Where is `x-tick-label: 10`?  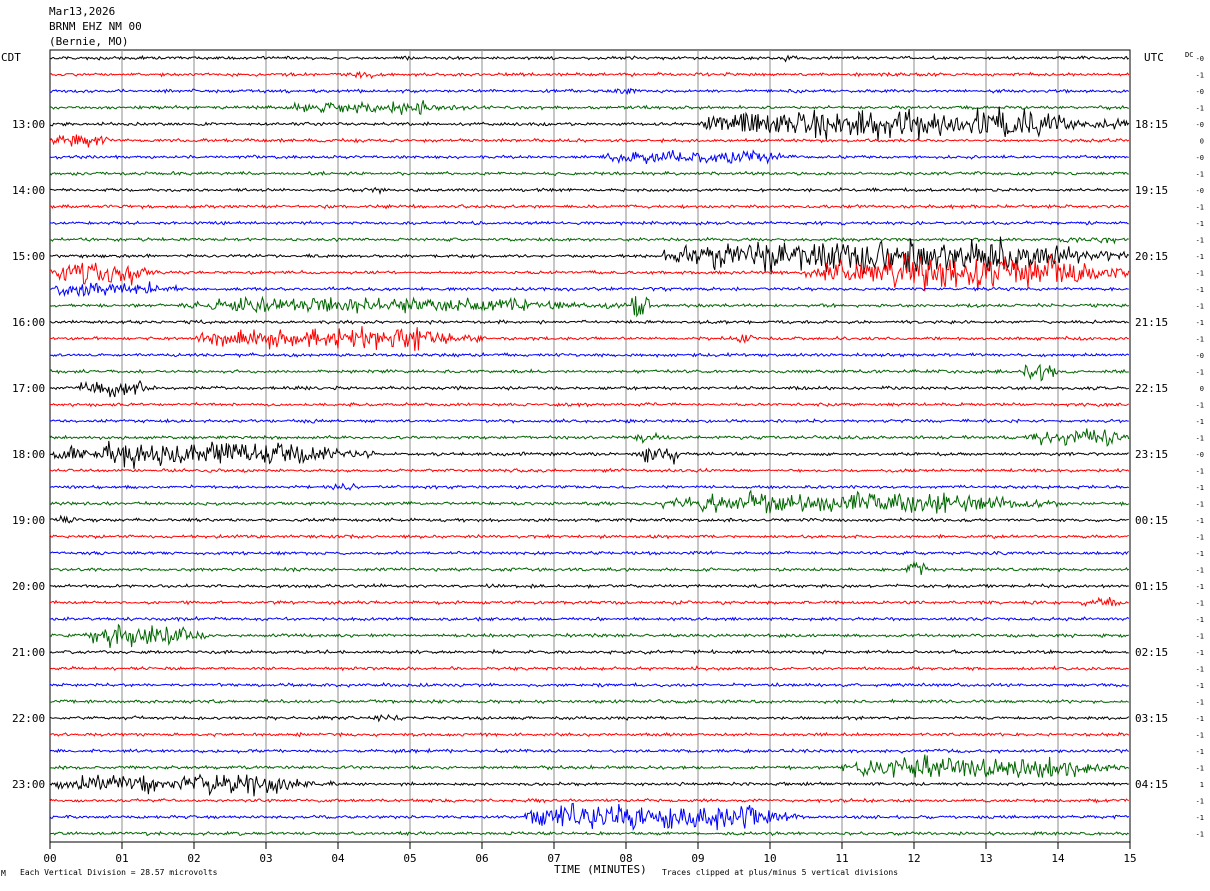
x-tick-label: 10 is located at coordinates (769, 858).